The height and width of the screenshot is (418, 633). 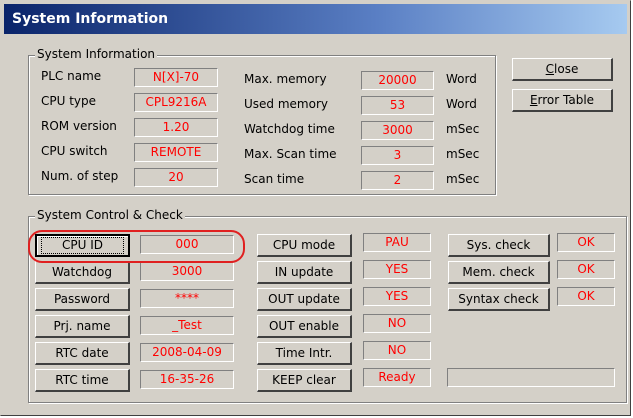 I want to click on max-scan-time-value: 3, so click(x=397, y=155).